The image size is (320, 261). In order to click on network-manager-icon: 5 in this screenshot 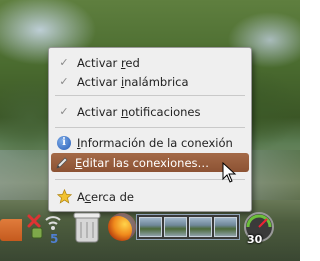, I will do `click(46, 228)`.